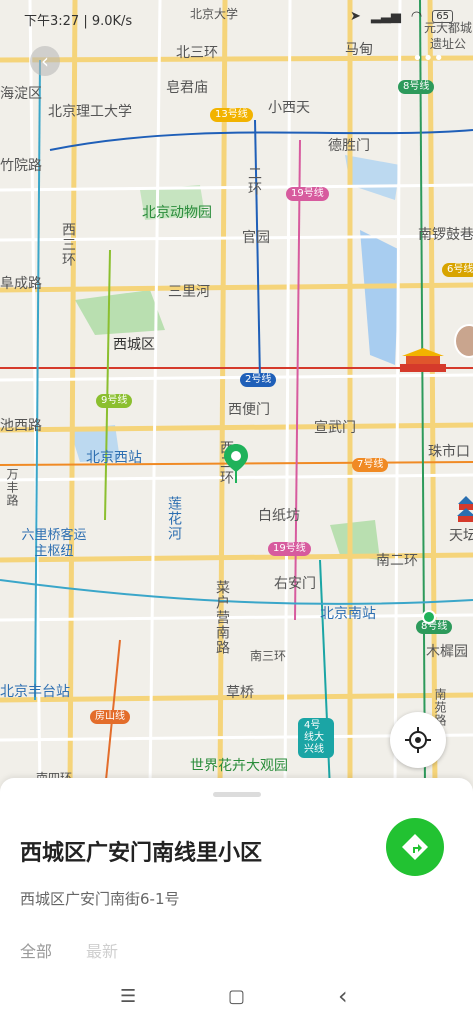 This screenshot has height=1024, width=473. Describe the element at coordinates (429, 617) in the screenshot. I see `station-dot-icon` at that location.